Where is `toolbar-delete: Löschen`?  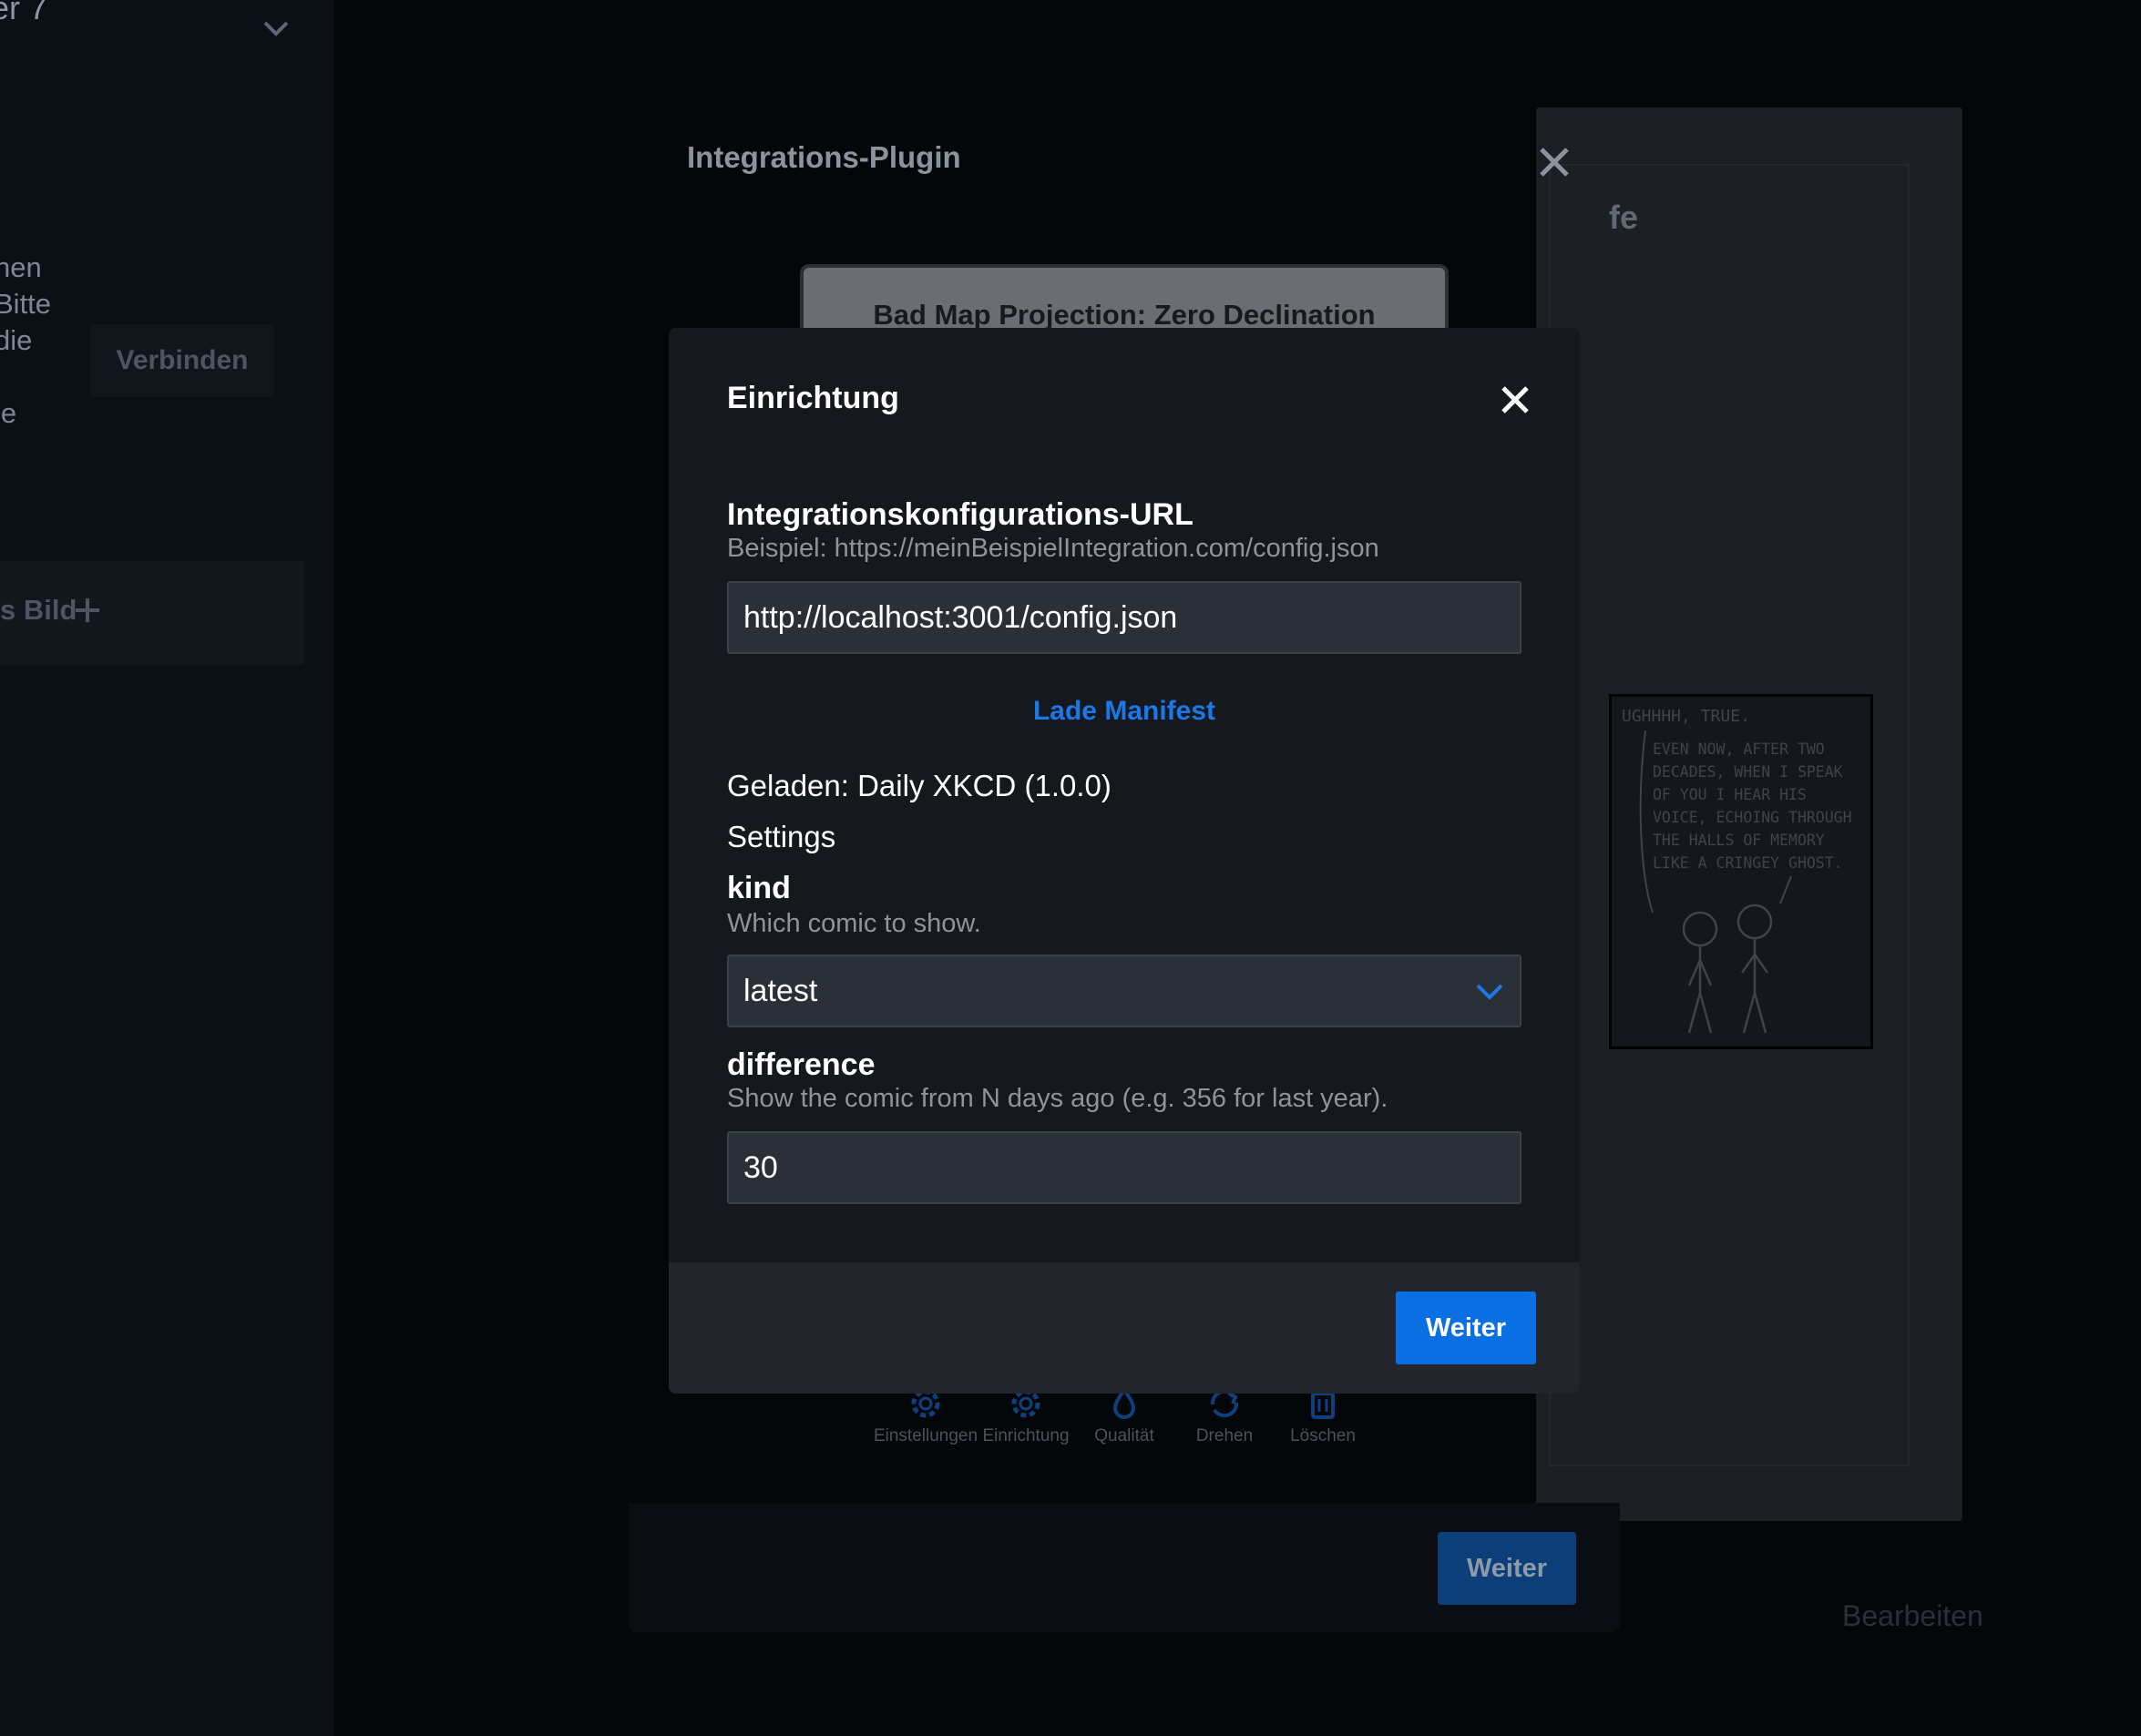
toolbar-delete: Löschen is located at coordinates (1323, 1415).